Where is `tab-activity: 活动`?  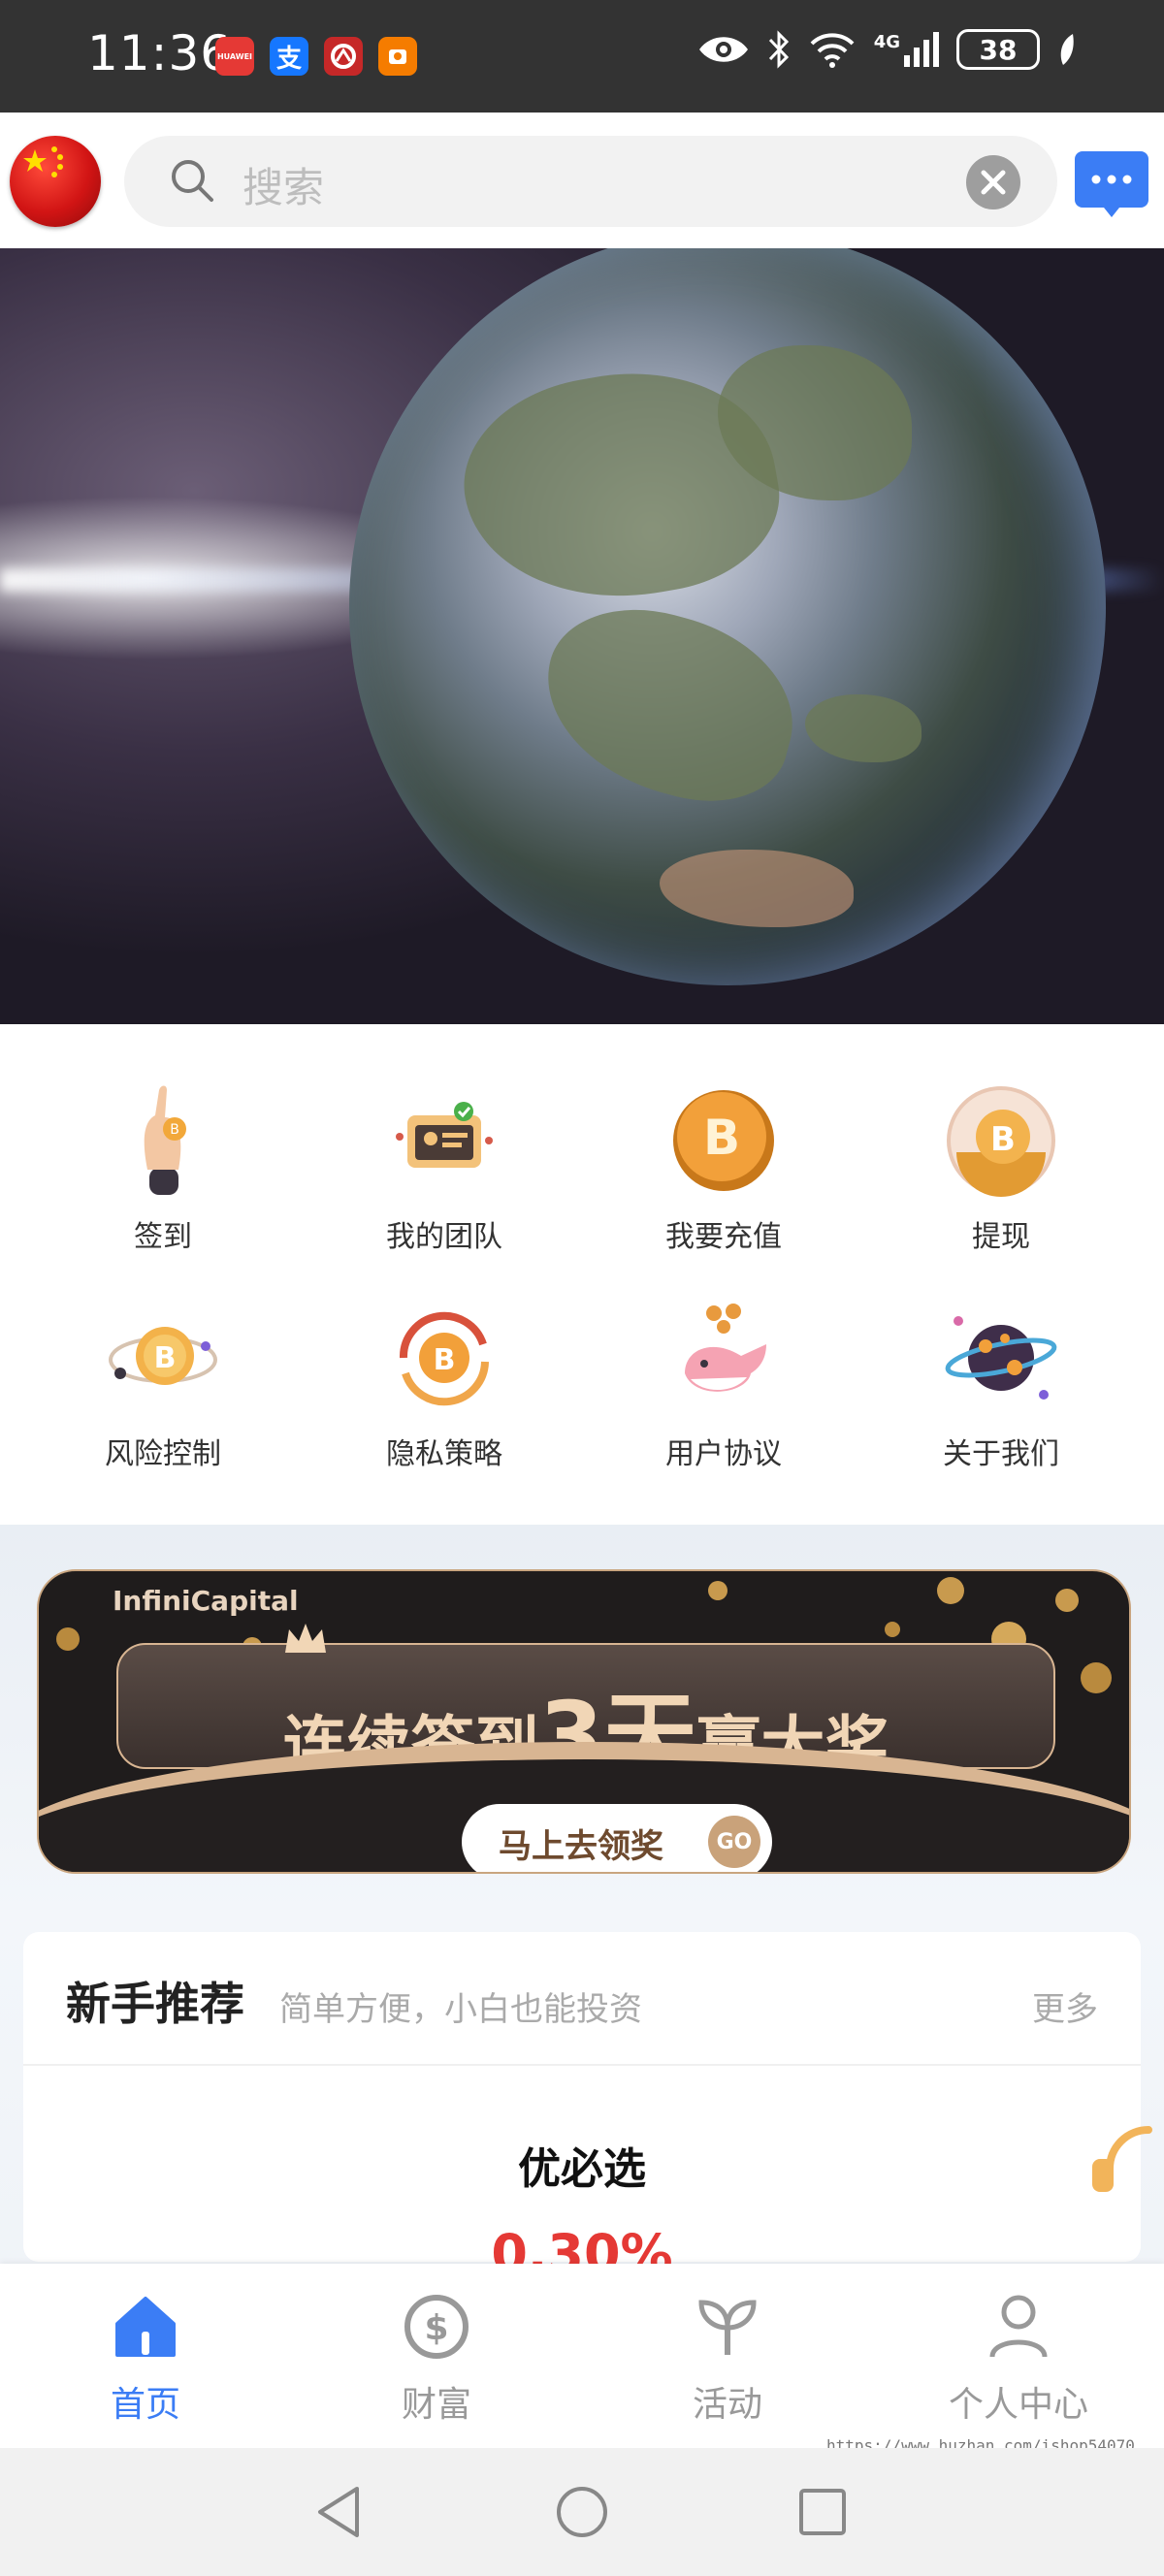
tab-activity: 活动 is located at coordinates (727, 2360).